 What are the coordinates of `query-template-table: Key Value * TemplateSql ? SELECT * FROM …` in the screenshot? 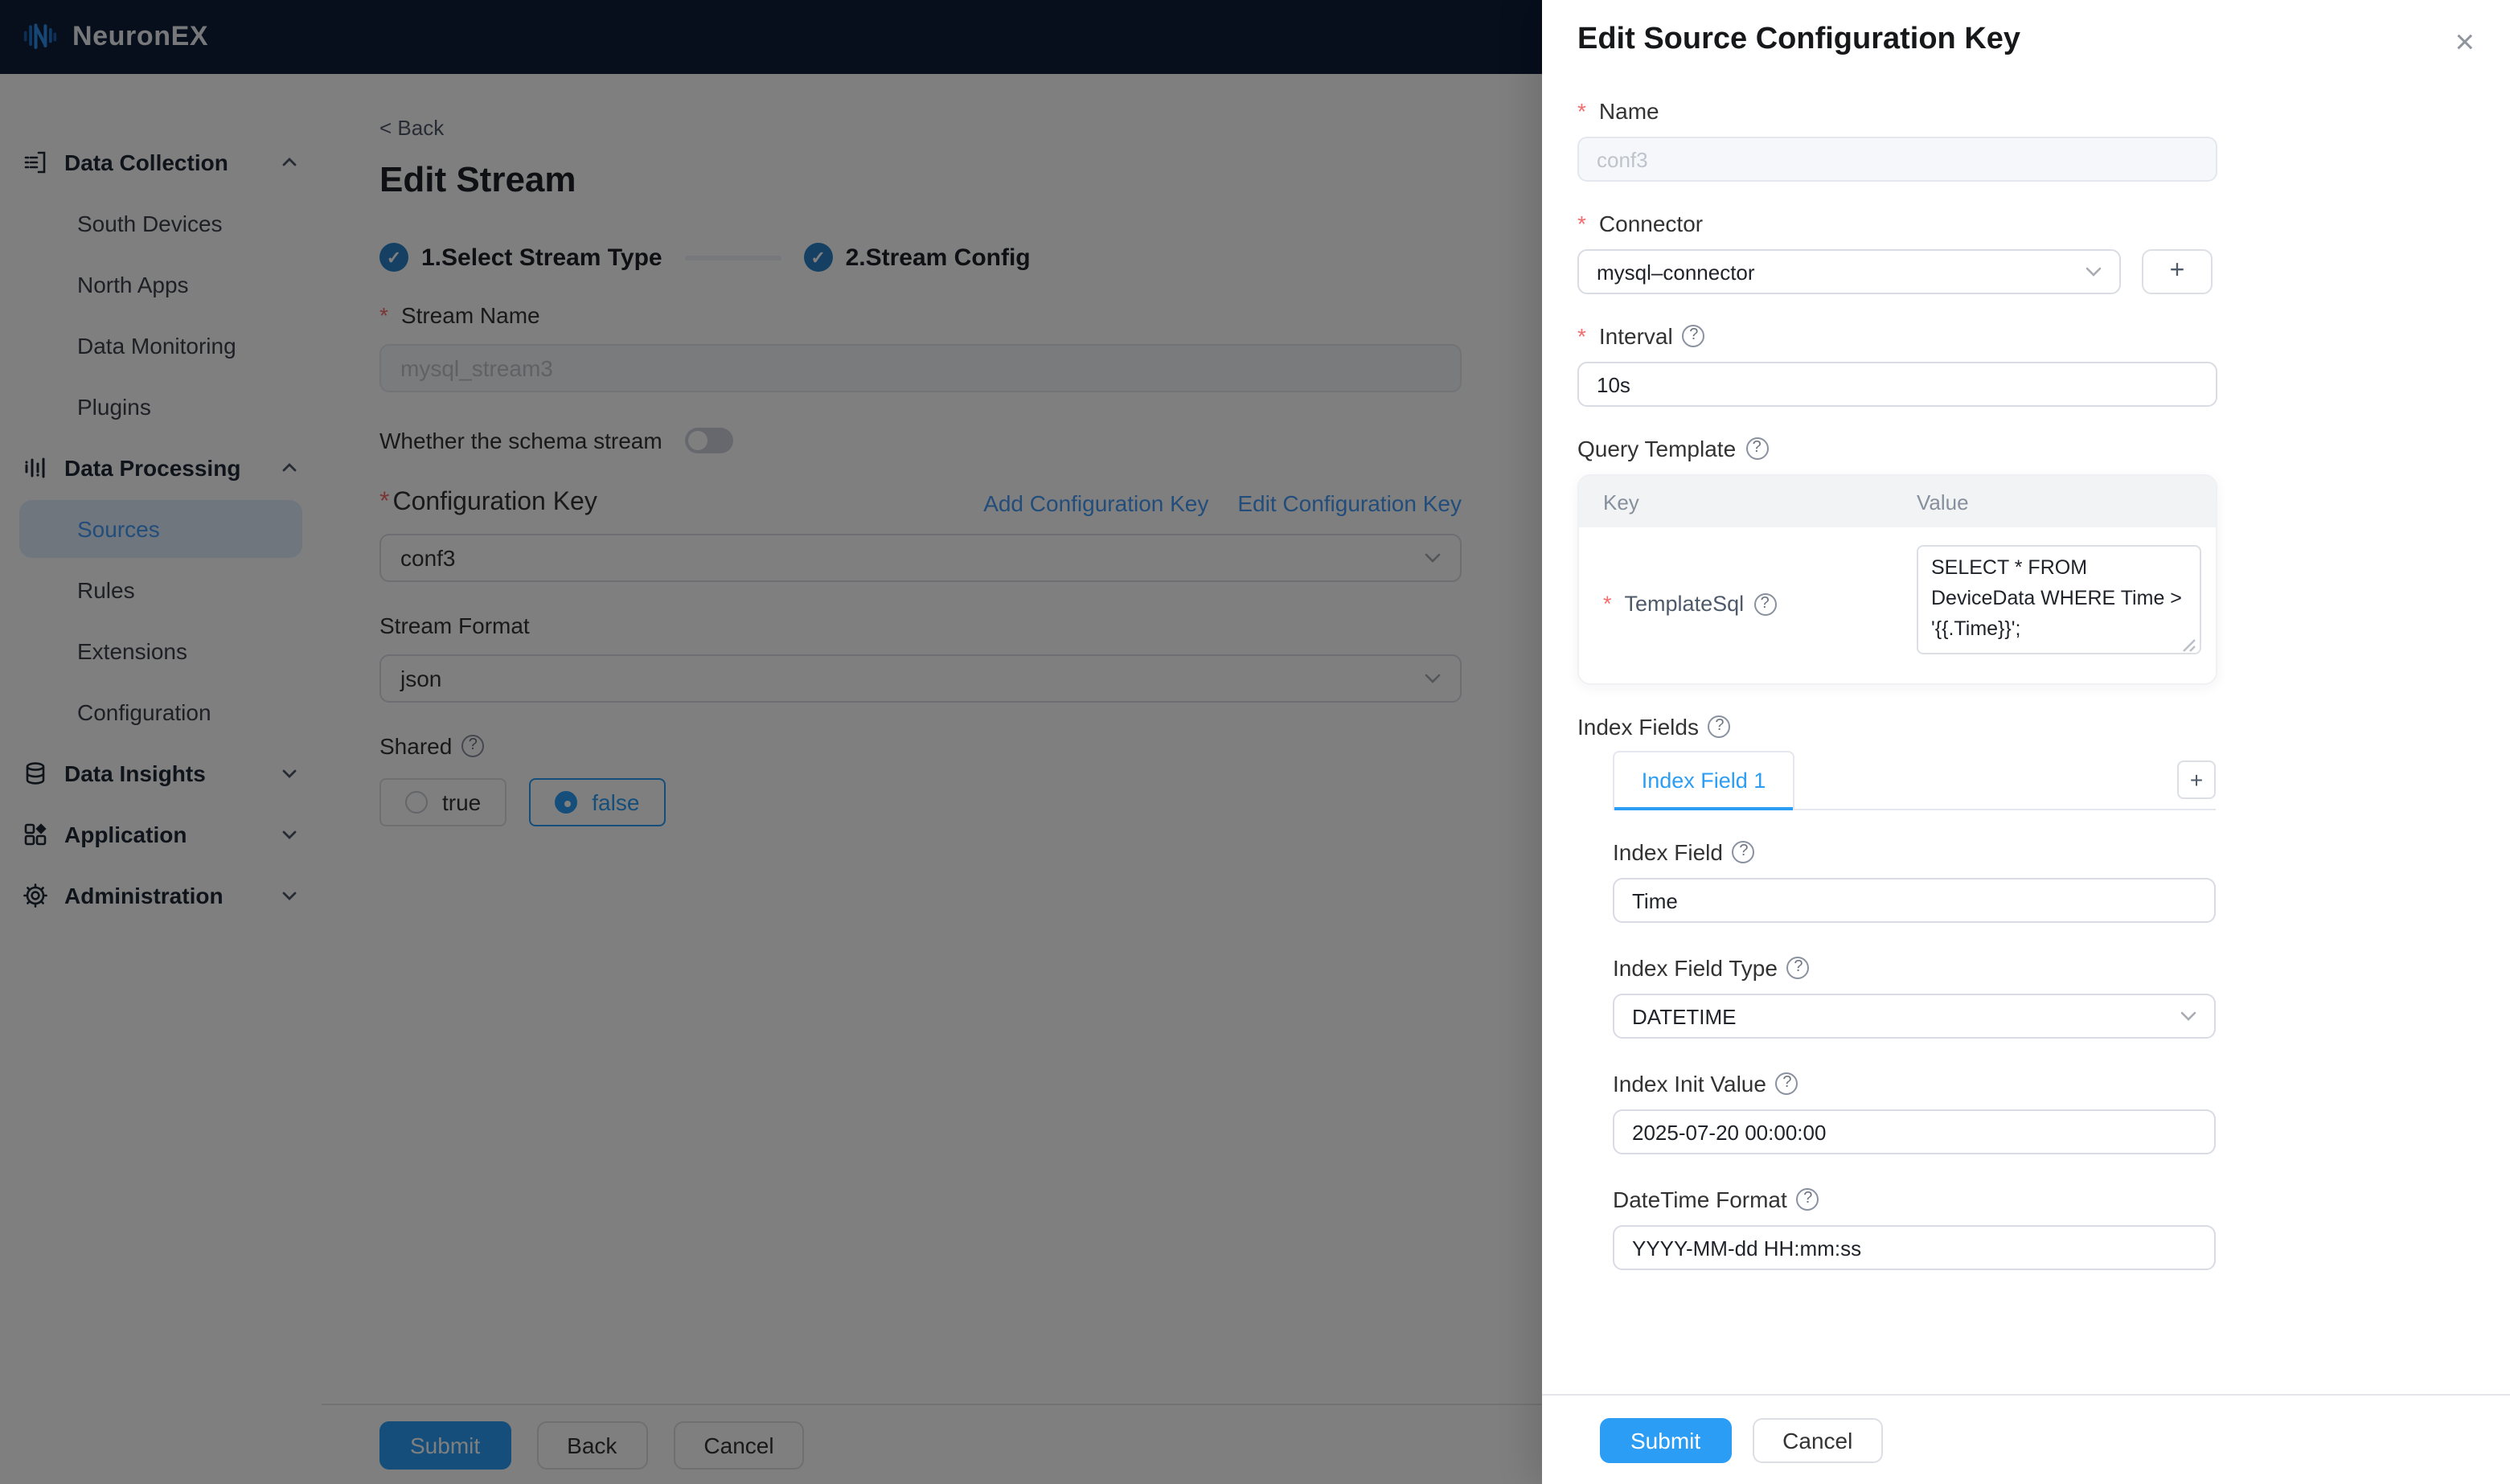 It's located at (1897, 580).